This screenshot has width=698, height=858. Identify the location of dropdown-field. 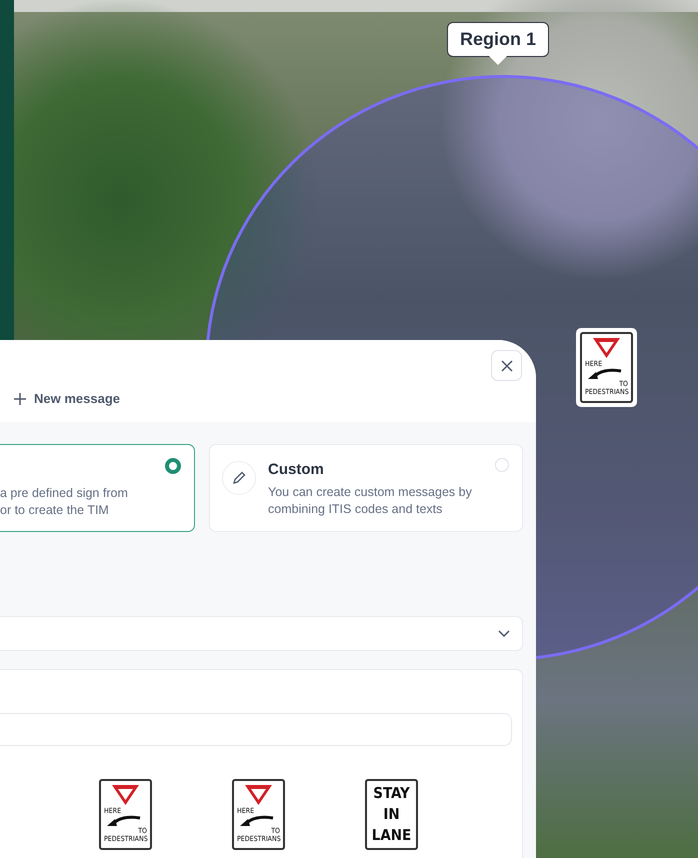
(261, 633).